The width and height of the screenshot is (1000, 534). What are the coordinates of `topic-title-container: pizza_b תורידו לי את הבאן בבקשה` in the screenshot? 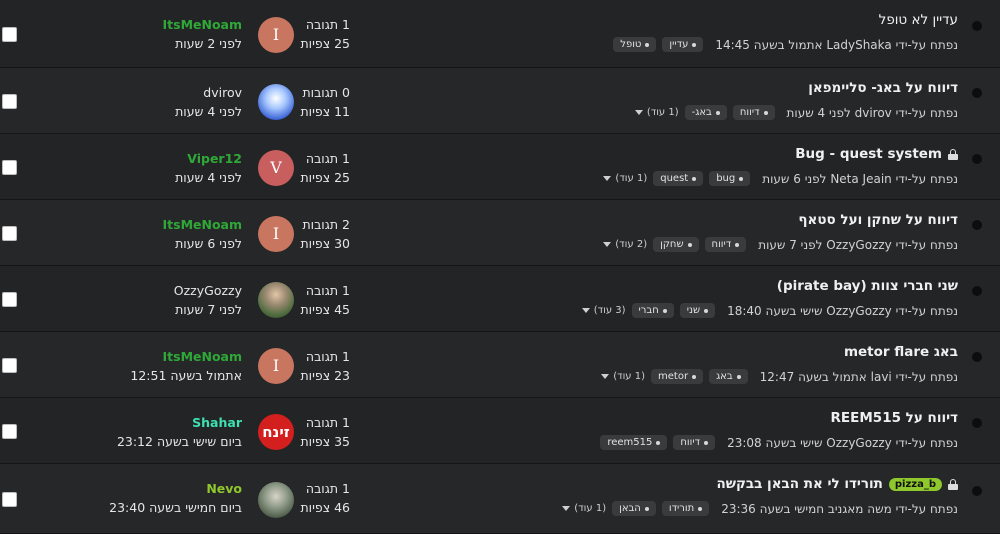 It's located at (837, 484).